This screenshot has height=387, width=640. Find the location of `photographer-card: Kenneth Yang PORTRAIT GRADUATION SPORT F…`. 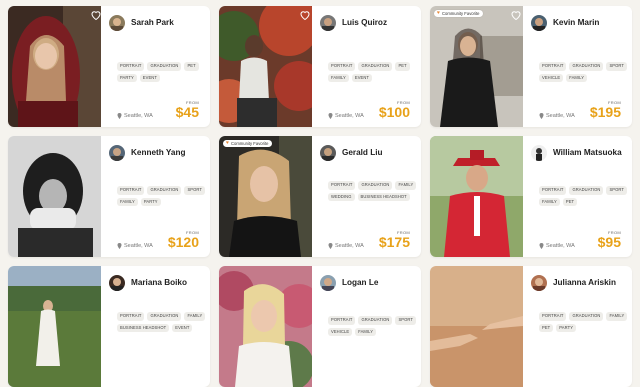

photographer-card: Kenneth Yang PORTRAIT GRADUATION SPORT F… is located at coordinates (109, 196).